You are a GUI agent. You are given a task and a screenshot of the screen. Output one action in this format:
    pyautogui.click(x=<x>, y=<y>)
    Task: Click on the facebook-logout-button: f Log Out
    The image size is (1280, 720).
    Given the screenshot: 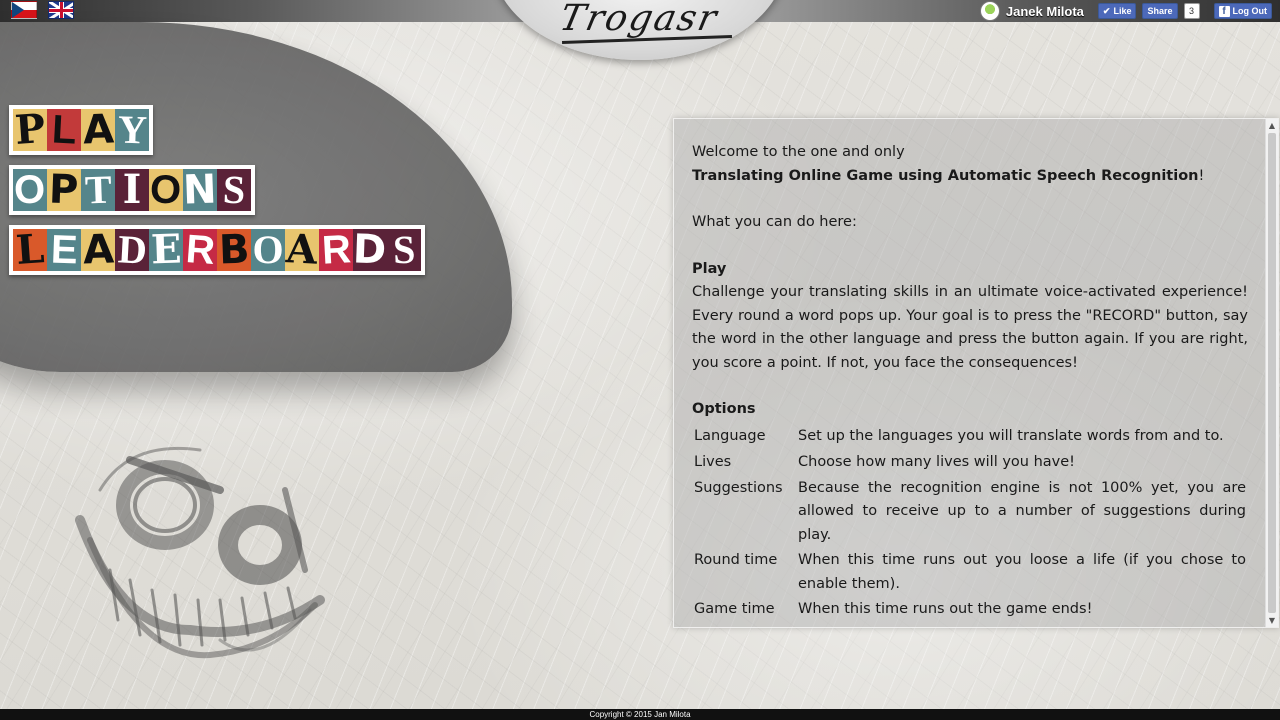 What is the action you would take?
    pyautogui.click(x=1242, y=11)
    